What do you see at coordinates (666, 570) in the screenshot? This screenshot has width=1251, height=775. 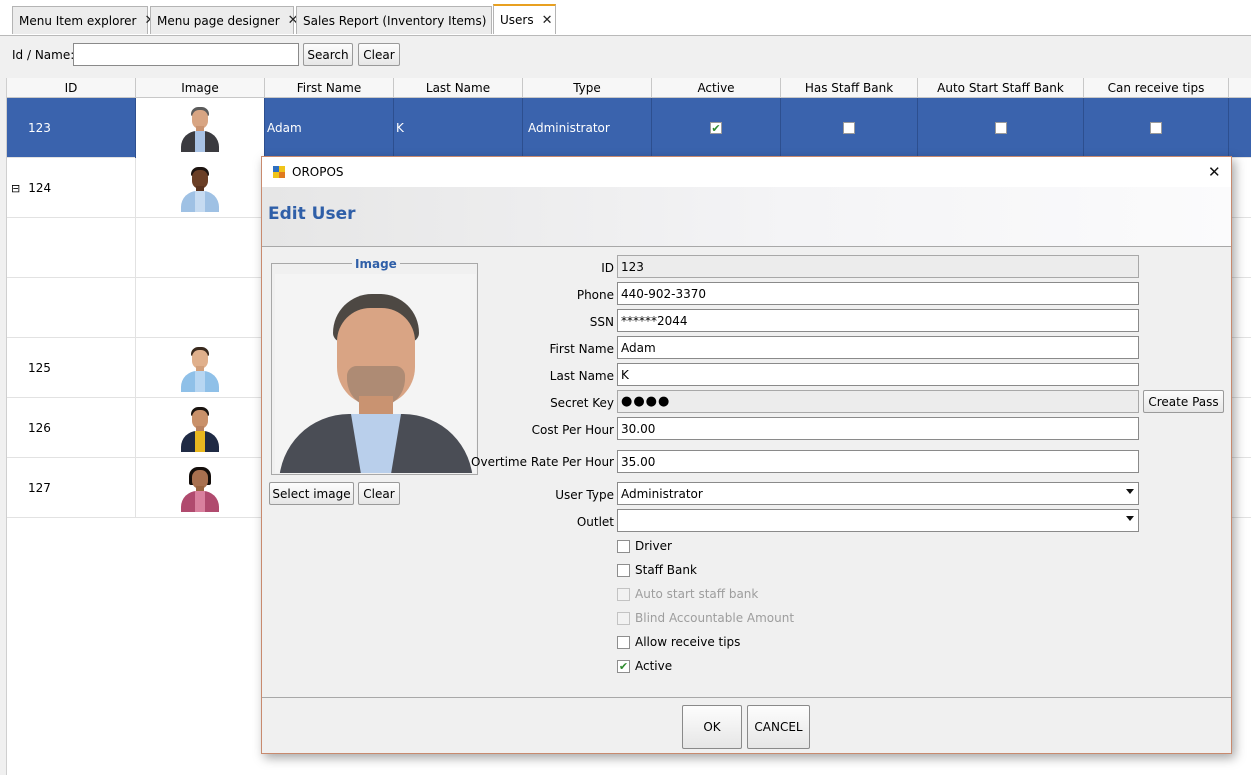 I see `checkbox-label: Staff Bank` at bounding box center [666, 570].